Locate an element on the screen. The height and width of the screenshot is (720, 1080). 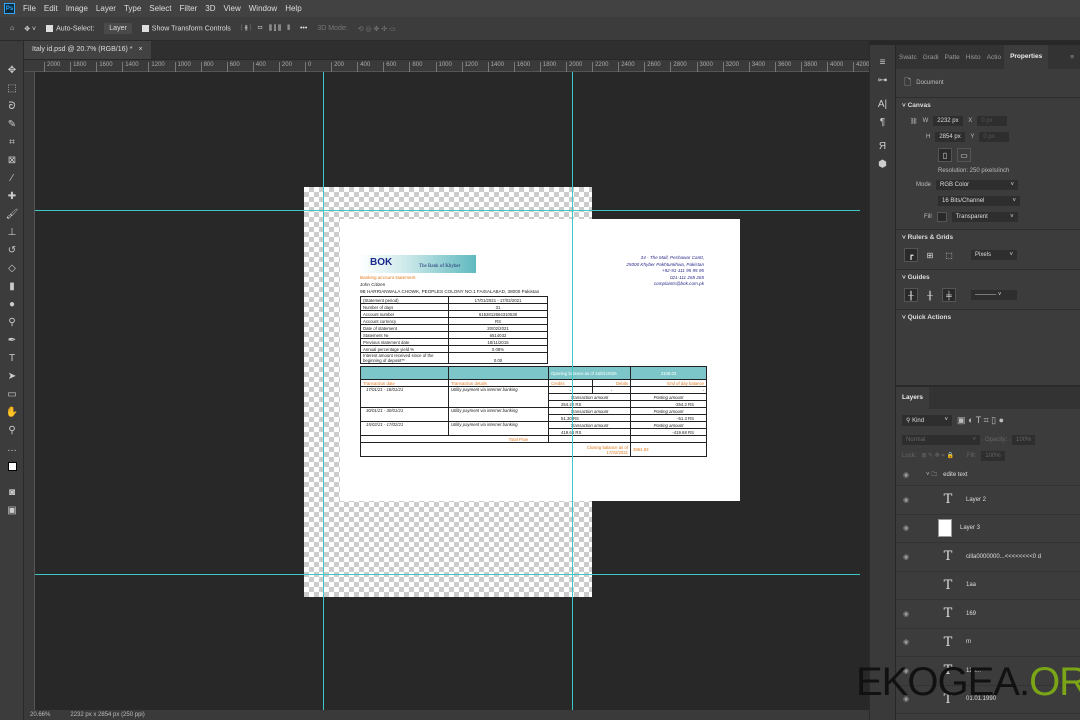
tab-properties: Properties is located at coordinates (1026, 57).